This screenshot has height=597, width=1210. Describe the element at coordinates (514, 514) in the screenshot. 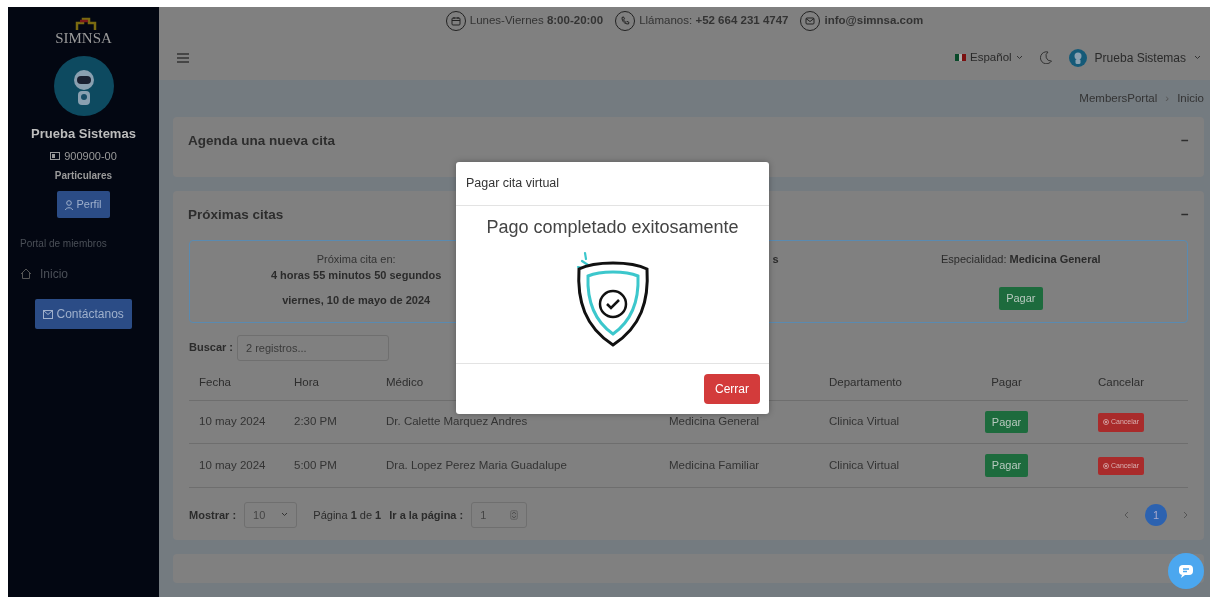

I see `spinner-arrows-icon` at that location.